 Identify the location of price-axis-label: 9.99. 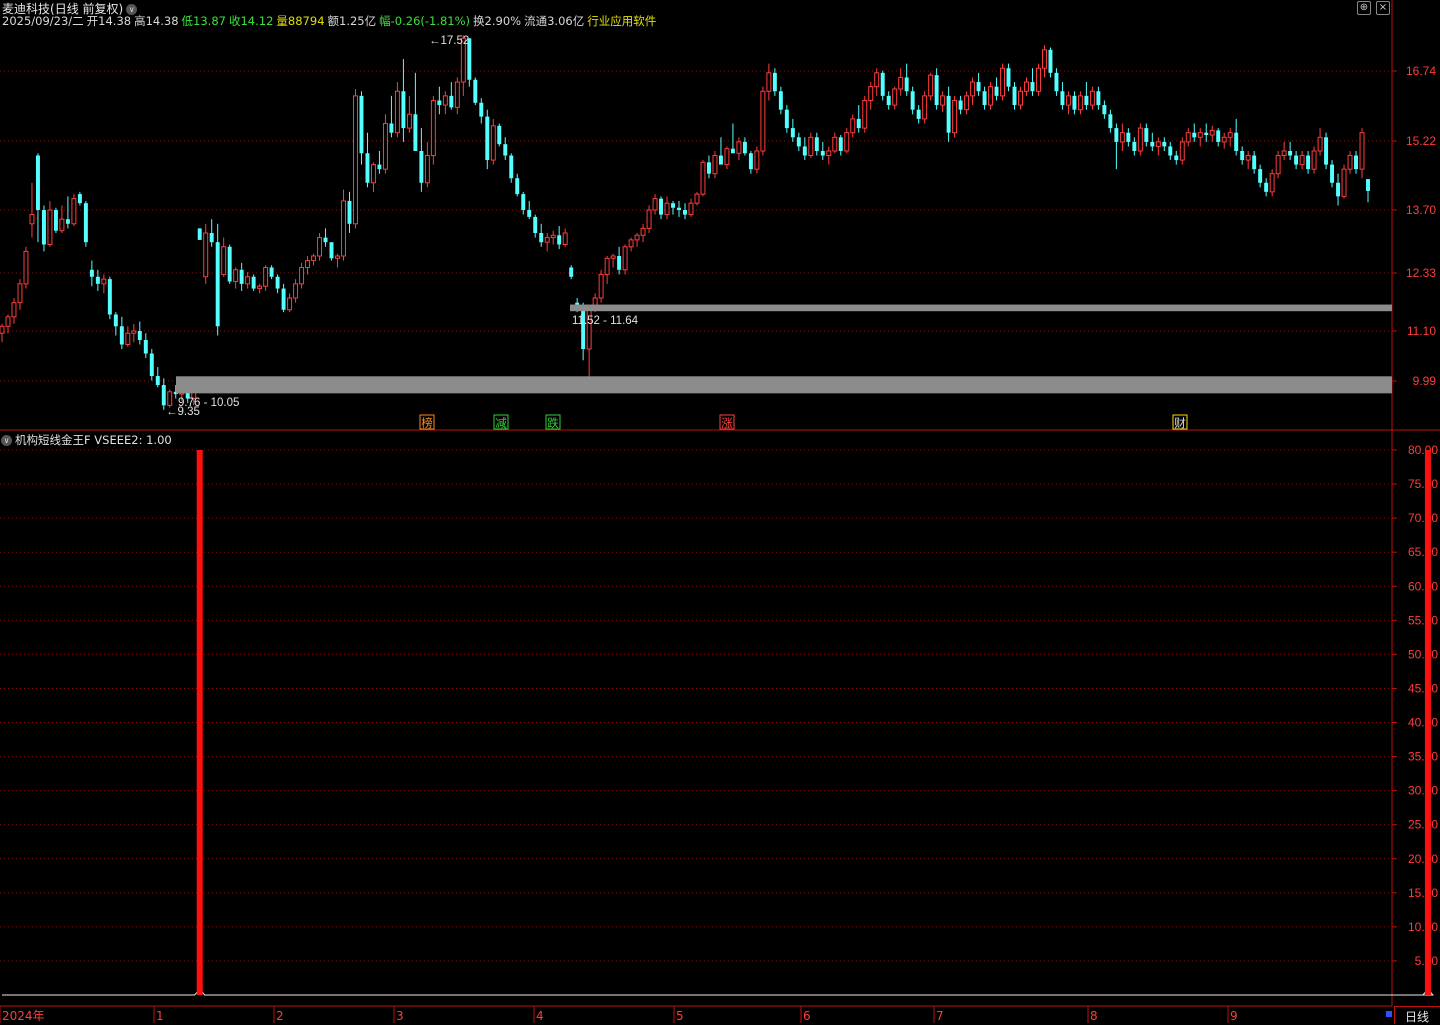
(1425, 381).